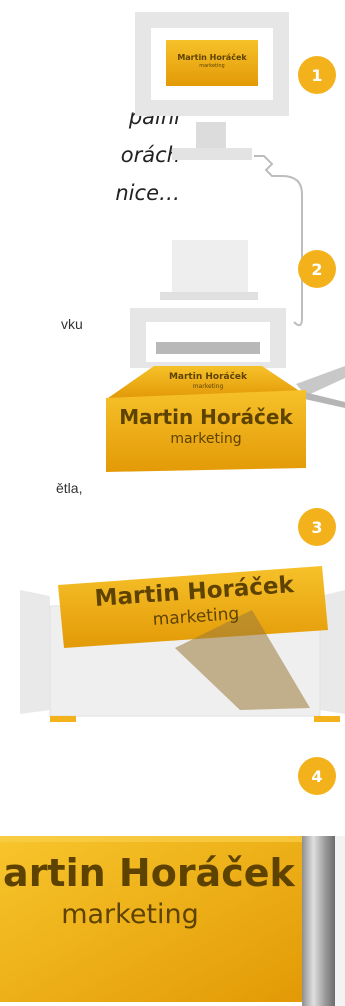 This screenshot has width=345, height=1006. I want to click on printed-card-label: Martin Horáček marketing, so click(206, 426).